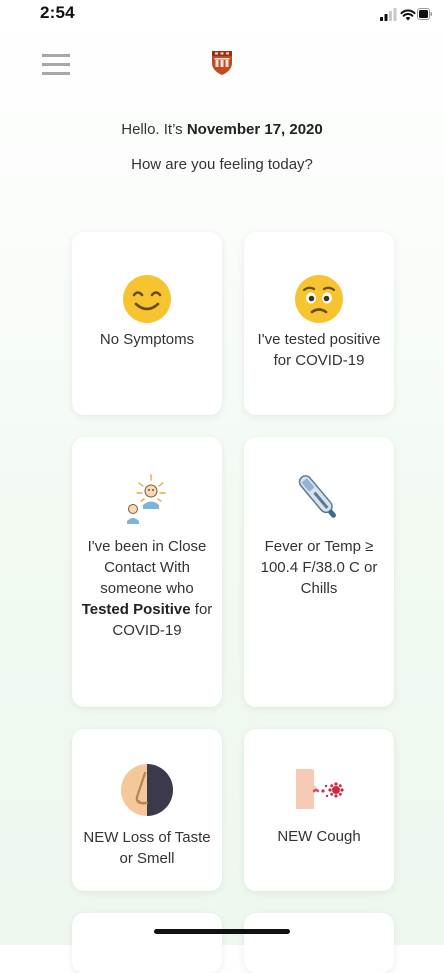 This screenshot has width=444, height=973. I want to click on hamburger-menu-icon, so click(56, 65).